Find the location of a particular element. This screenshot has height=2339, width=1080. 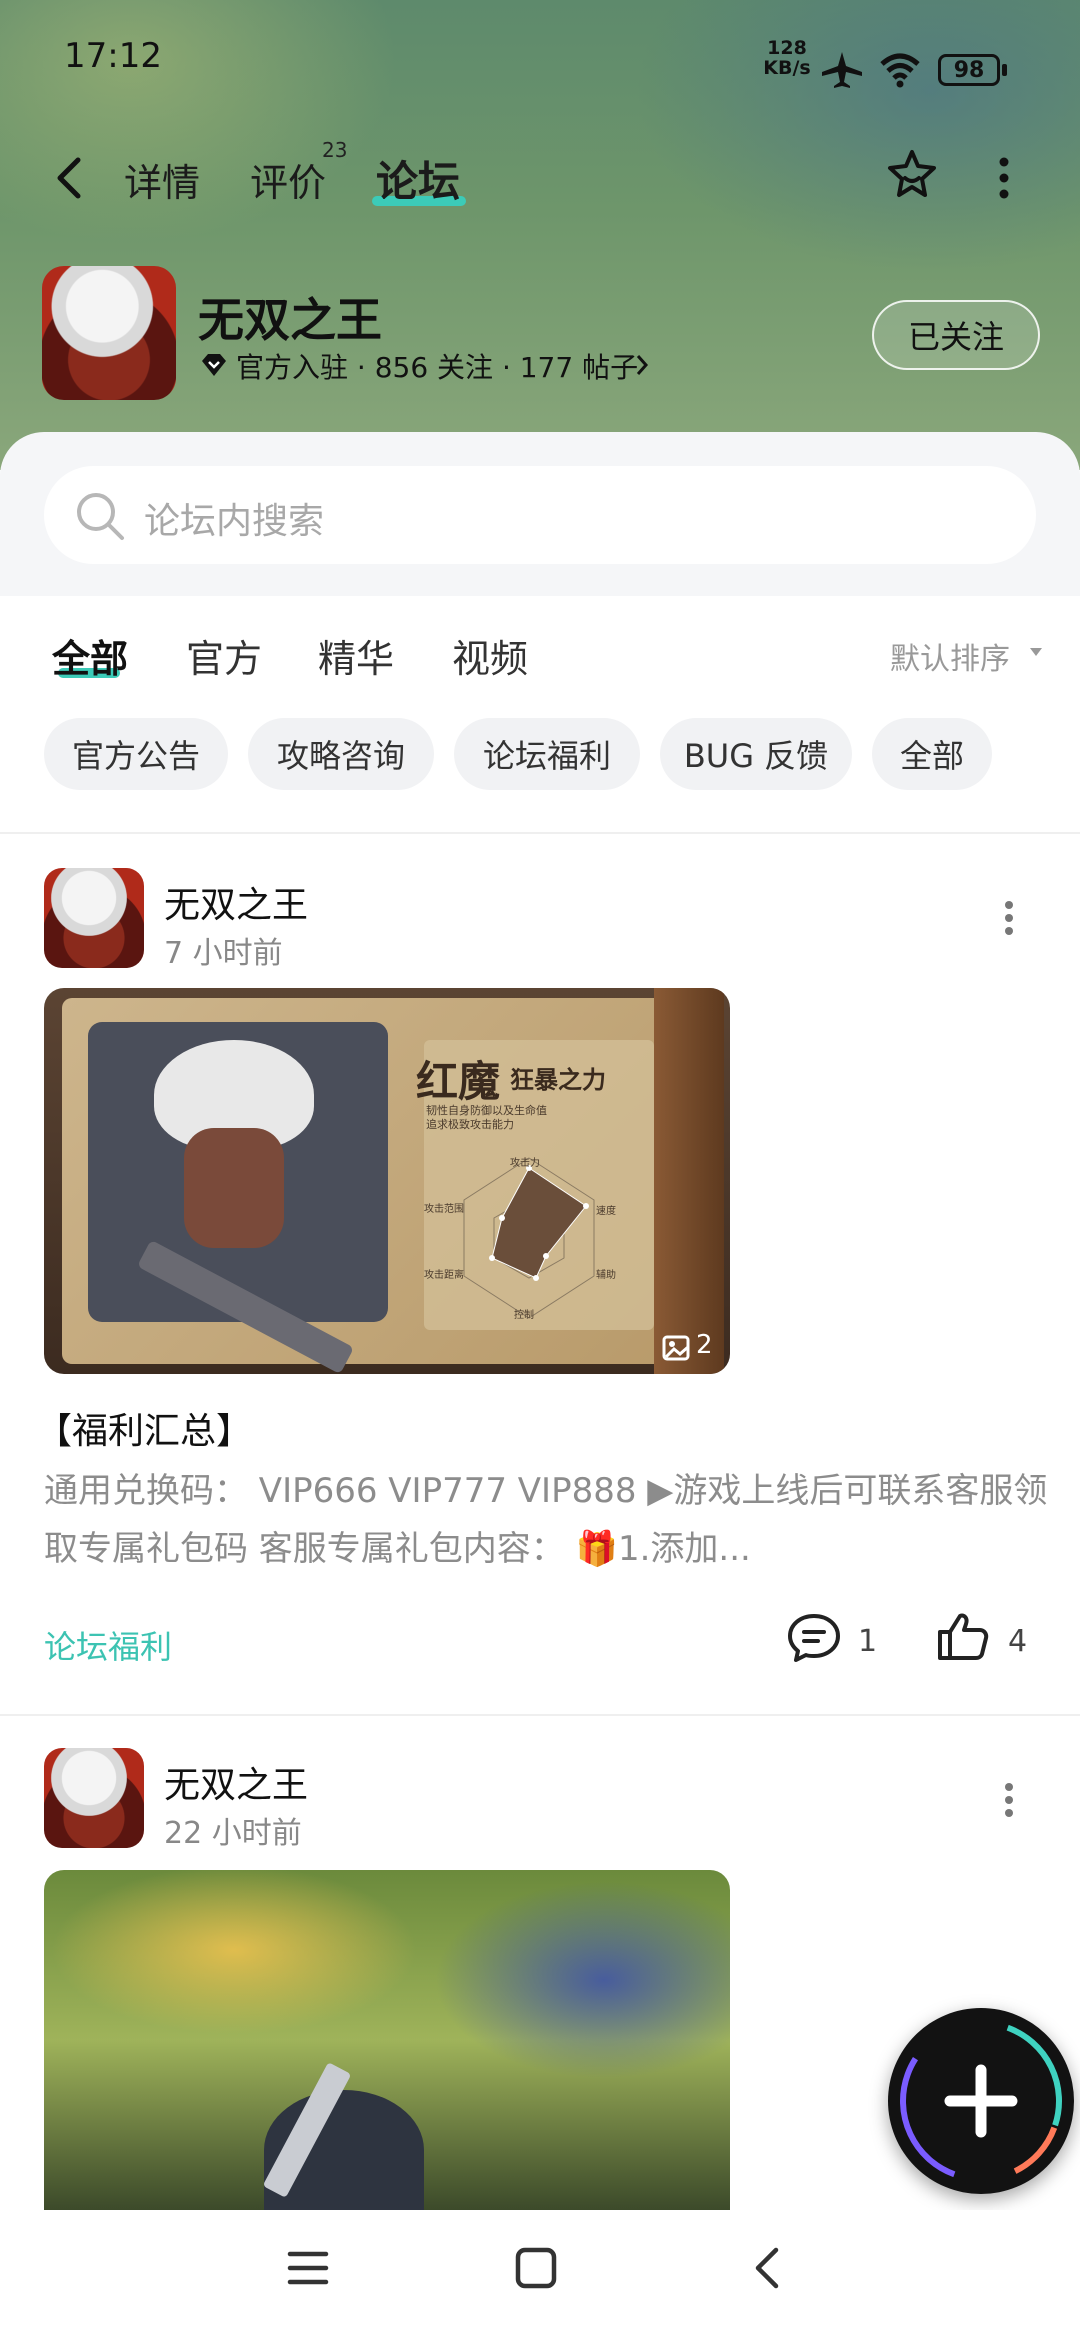

search-placeholder: 论坛内搜索 is located at coordinates (234, 521).